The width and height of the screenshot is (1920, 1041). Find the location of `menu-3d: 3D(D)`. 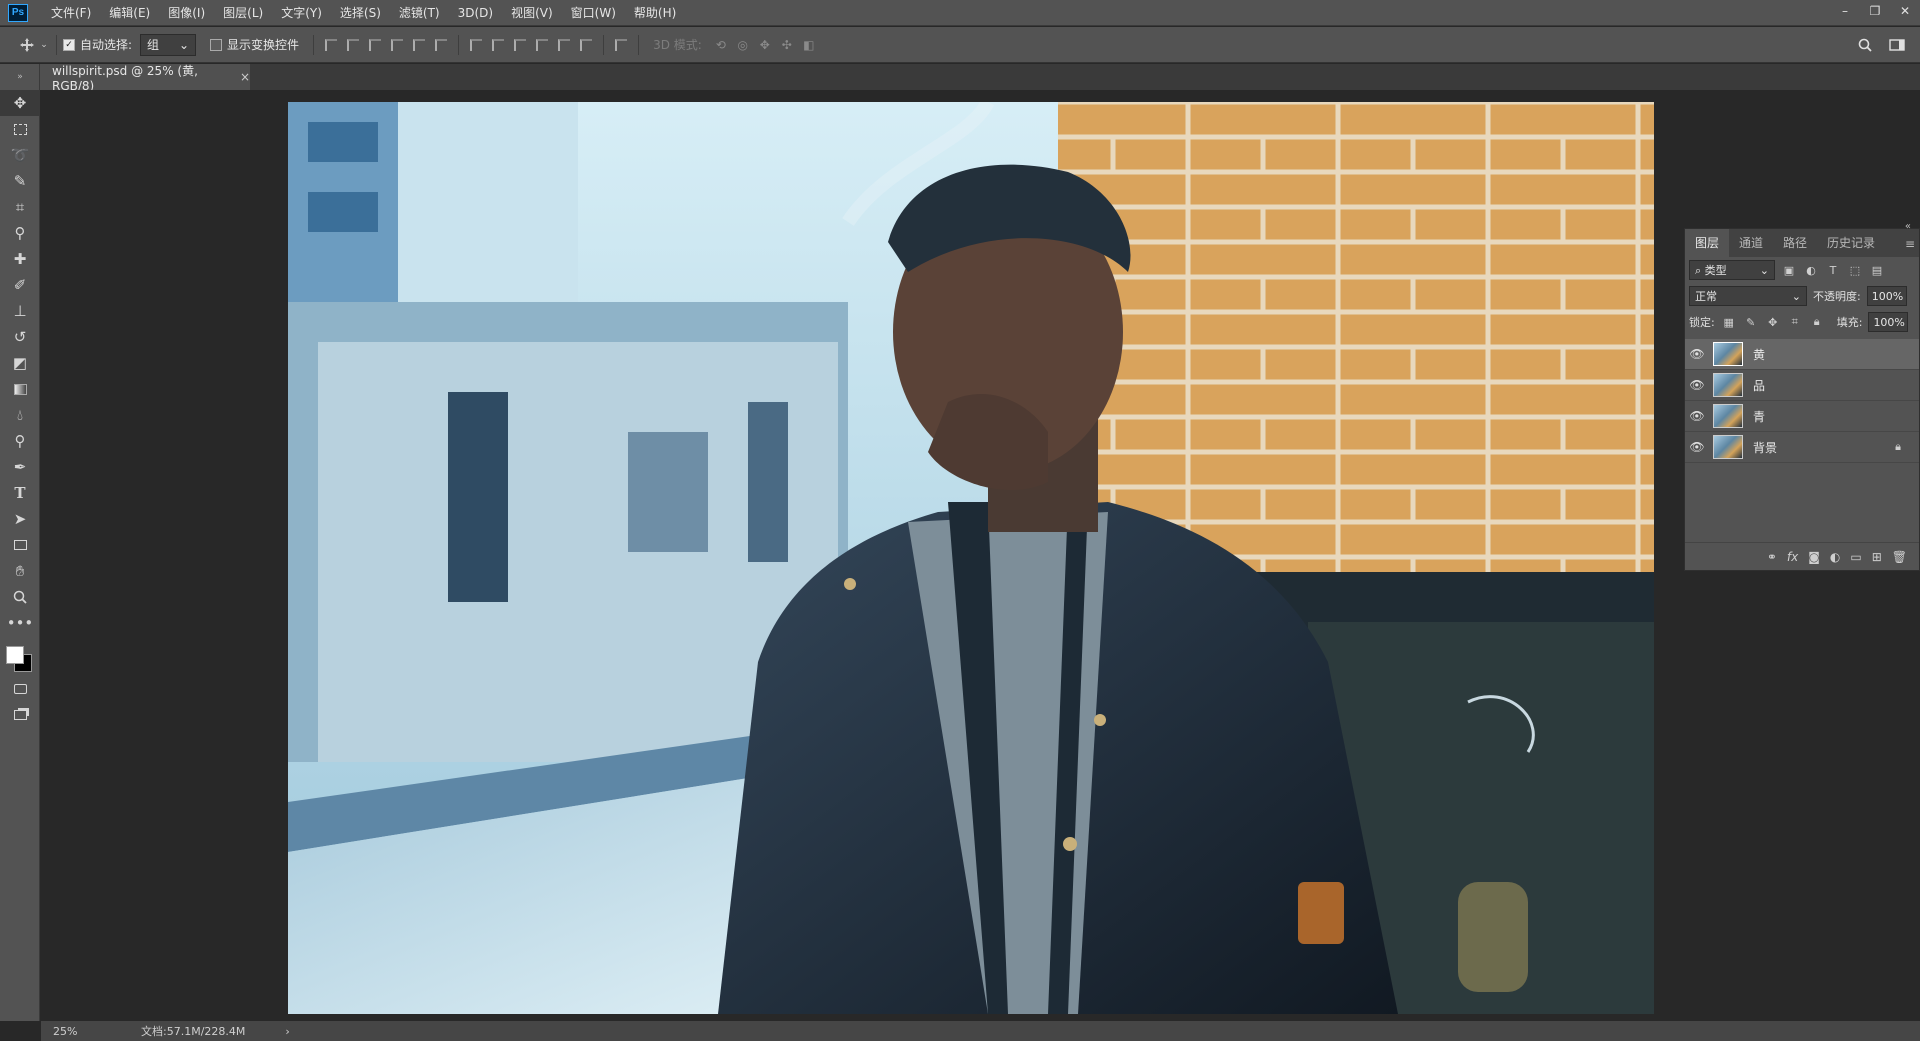

menu-3d: 3D(D) is located at coordinates (475, 13).